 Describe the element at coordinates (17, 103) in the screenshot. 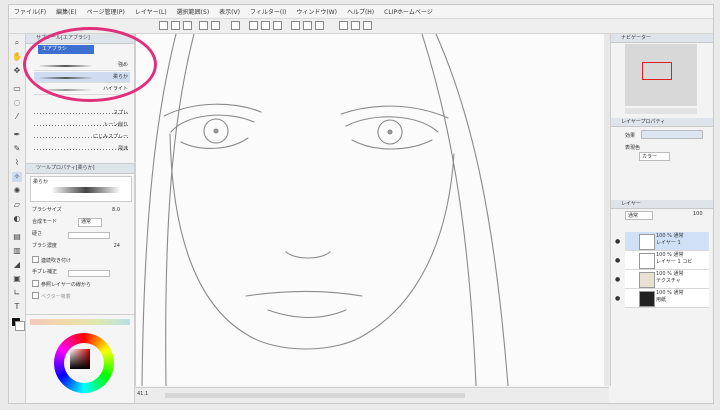

I see `lasso-icon: ◌` at that location.